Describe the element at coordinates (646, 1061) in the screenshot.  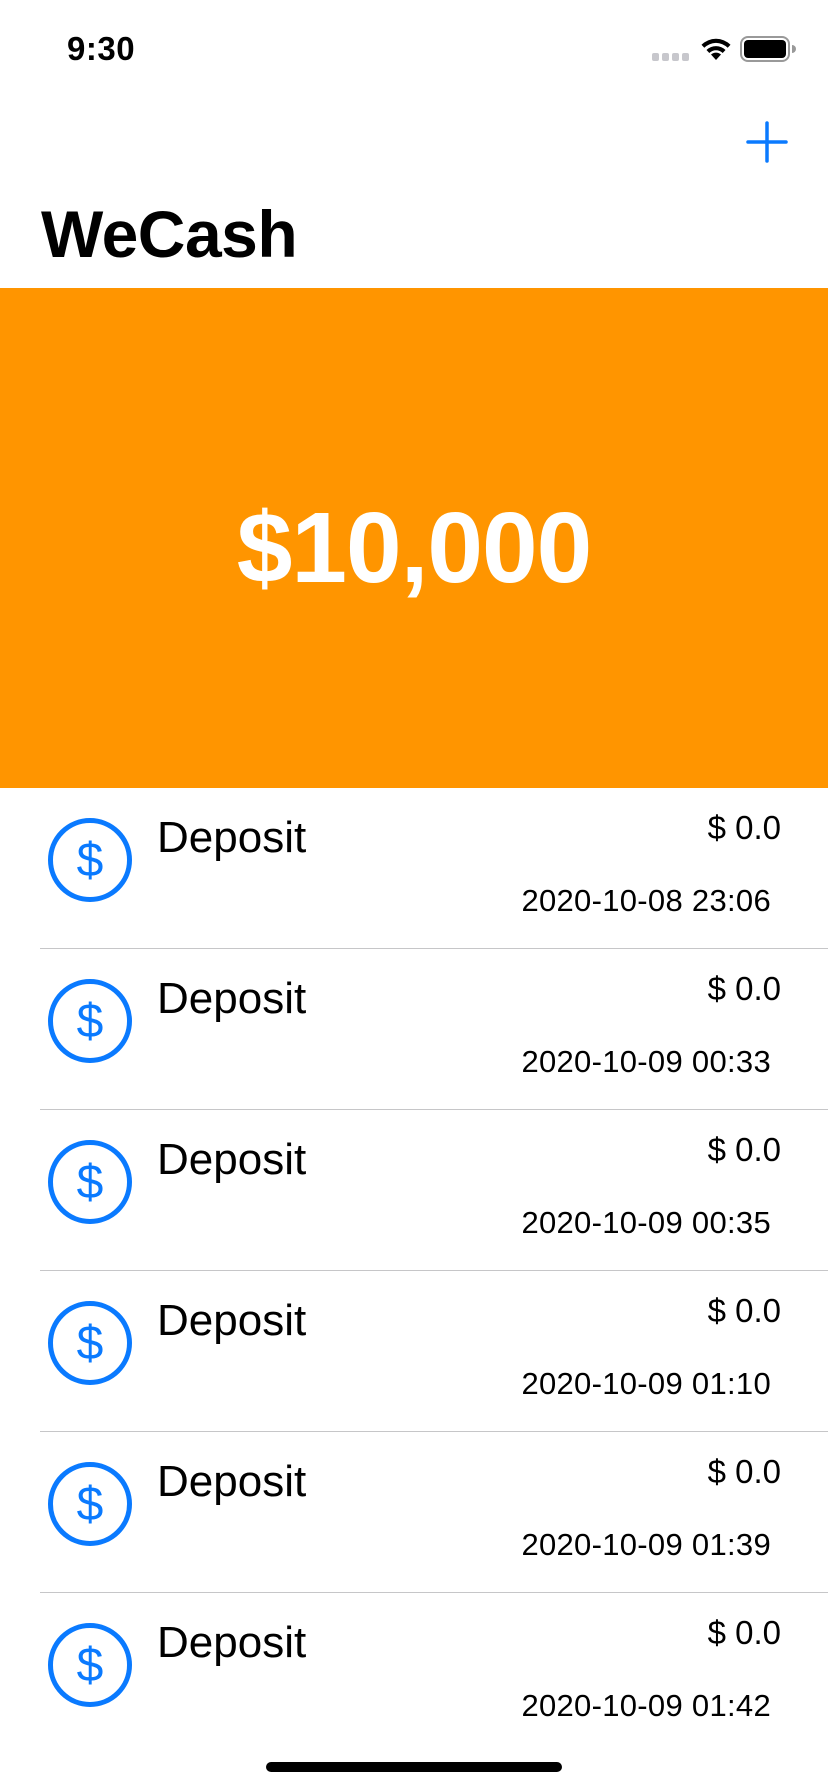
I see `transaction-date: 2020-10-09 00:33` at that location.